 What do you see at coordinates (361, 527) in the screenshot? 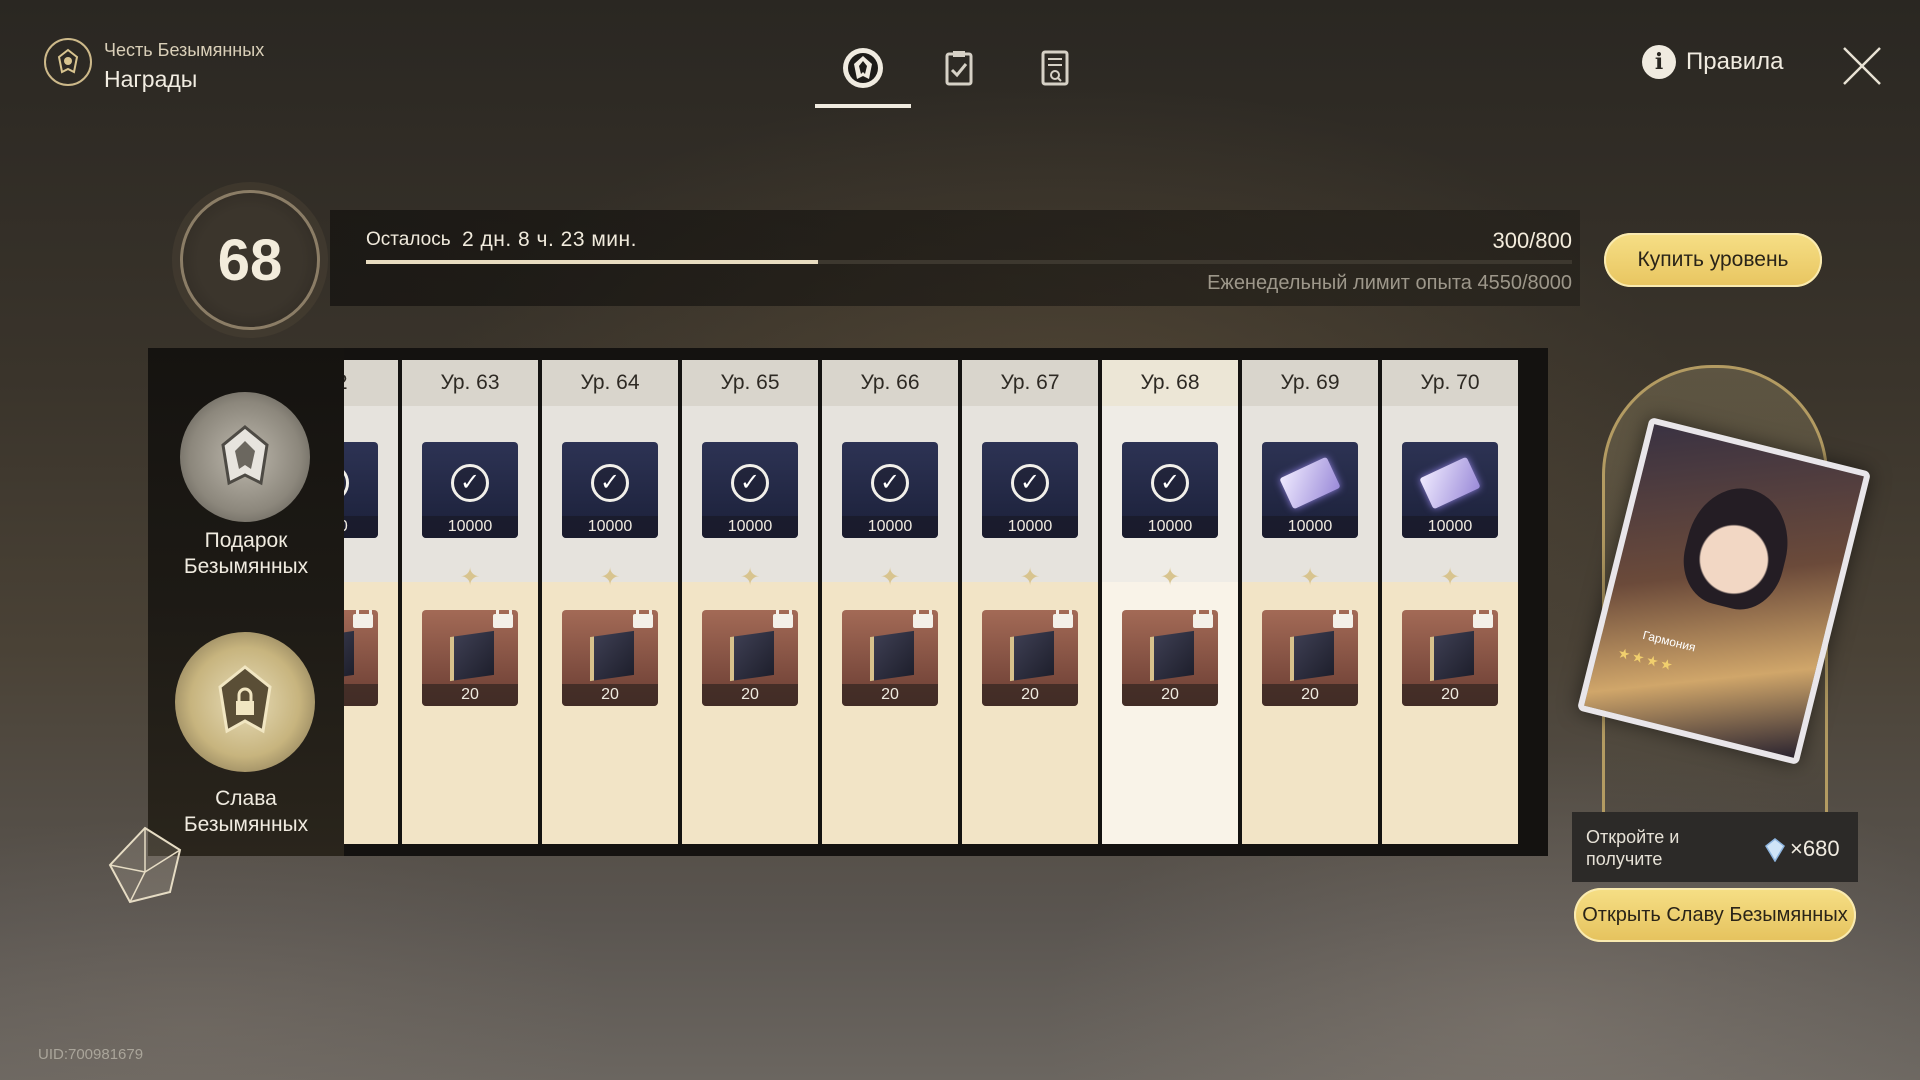
I see `reward-quantity: 0000` at bounding box center [361, 527].